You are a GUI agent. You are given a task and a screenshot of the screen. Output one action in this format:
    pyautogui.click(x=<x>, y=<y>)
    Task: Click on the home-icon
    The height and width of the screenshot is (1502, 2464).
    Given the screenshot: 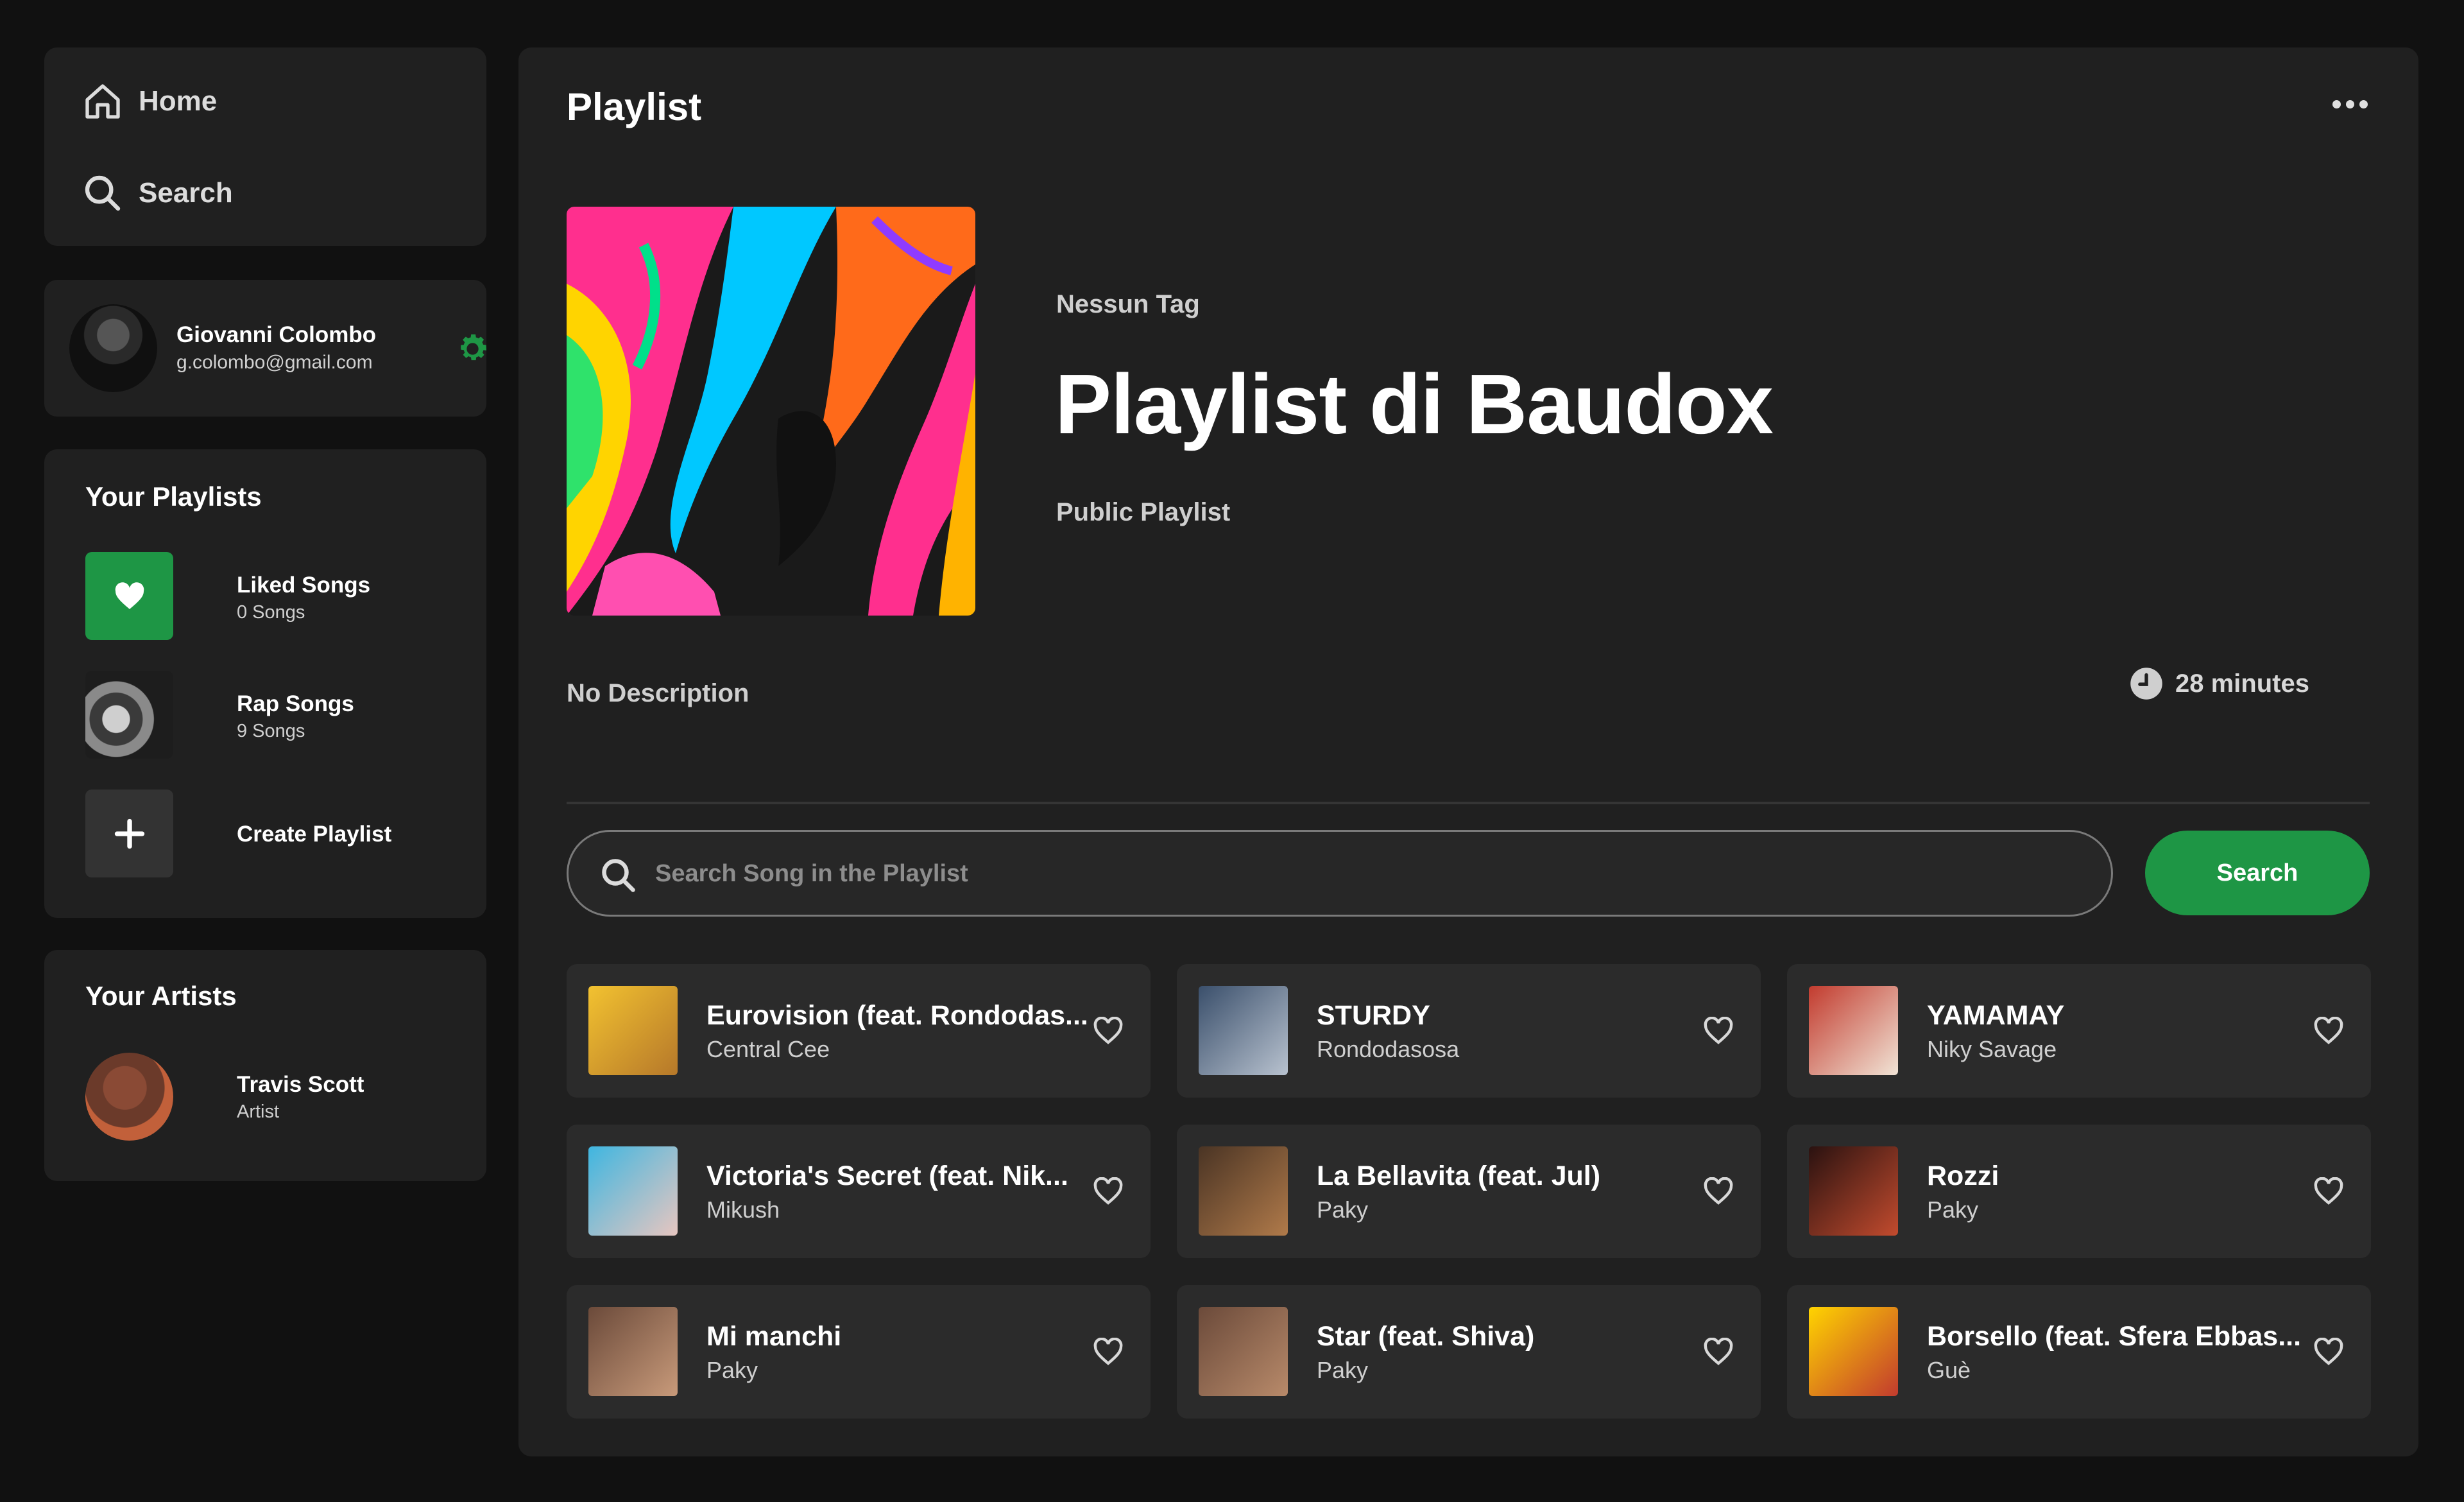 What is the action you would take?
    pyautogui.click(x=103, y=101)
    